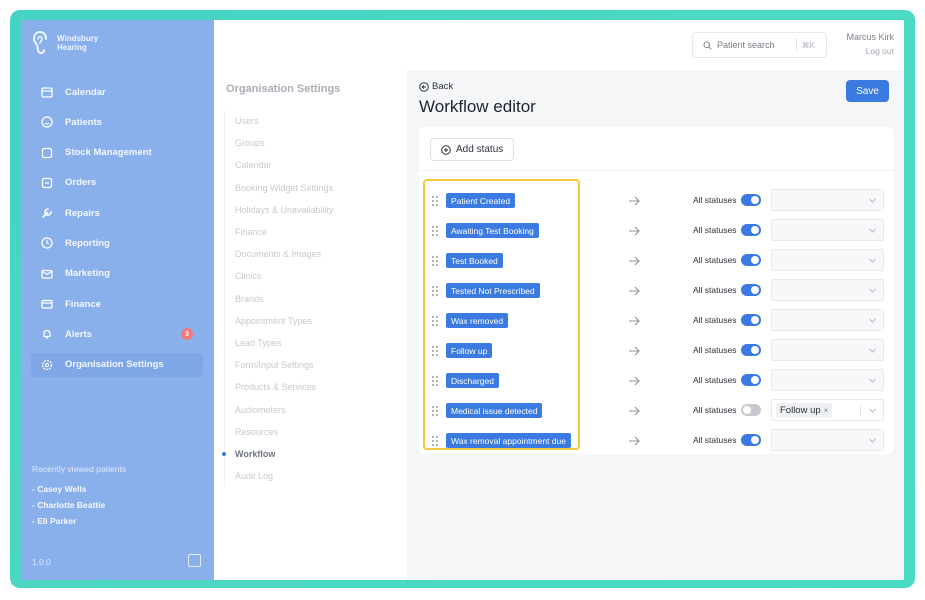 The height and width of the screenshot is (600, 925). I want to click on target-status-select: Follow up ×, so click(827, 410).